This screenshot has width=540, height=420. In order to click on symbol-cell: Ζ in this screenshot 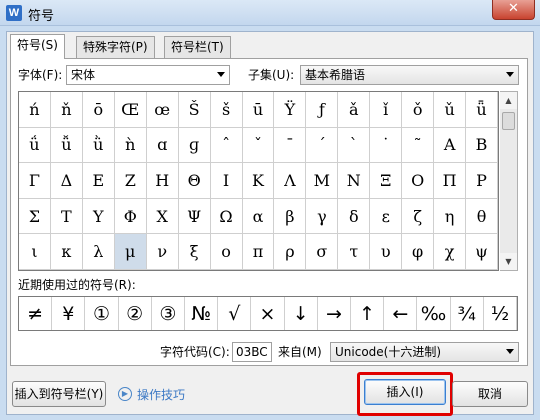, I will do `click(130, 181)`.